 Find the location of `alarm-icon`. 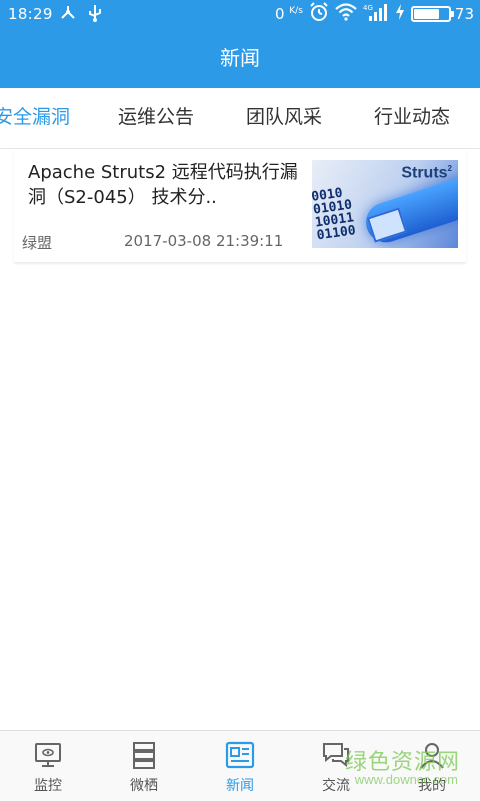

alarm-icon is located at coordinates (319, 14).